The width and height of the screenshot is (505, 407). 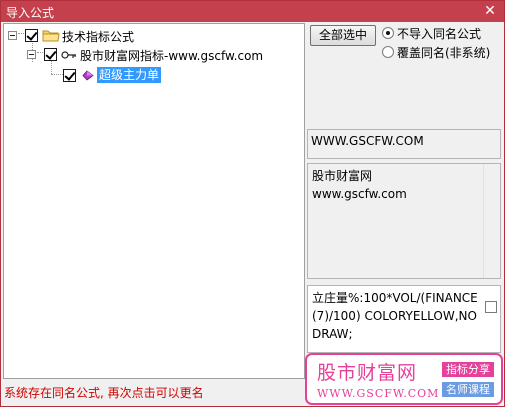 I want to click on radio-overwrite-label: 覆盖同名(非系统), so click(x=444, y=53).